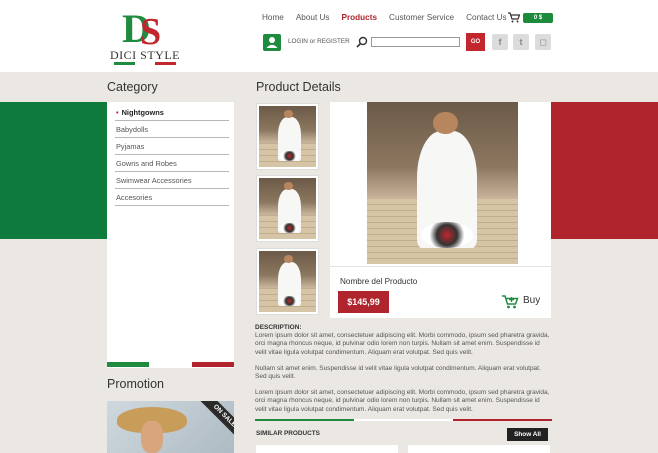  Describe the element at coordinates (278, 327) in the screenshot. I see `description-title: DESCRIPTION:` at that location.